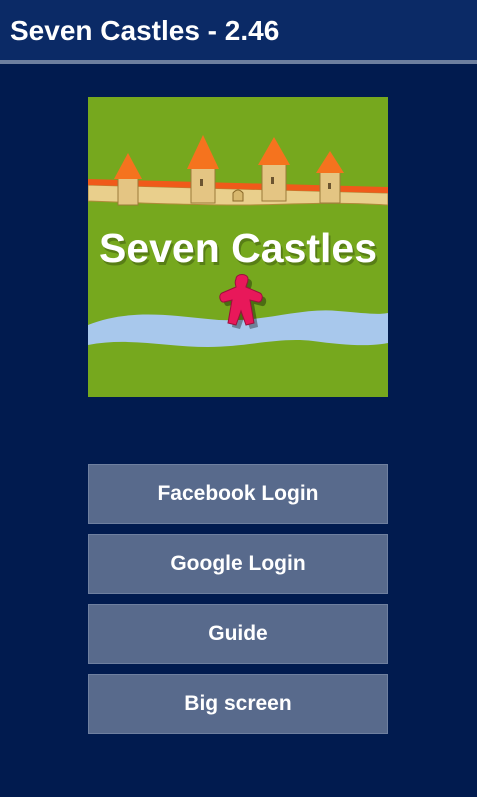 Image resolution: width=477 pixels, height=797 pixels. Describe the element at coordinates (145, 30) in the screenshot. I see `app-title: Seven Castles - 2.46` at that location.